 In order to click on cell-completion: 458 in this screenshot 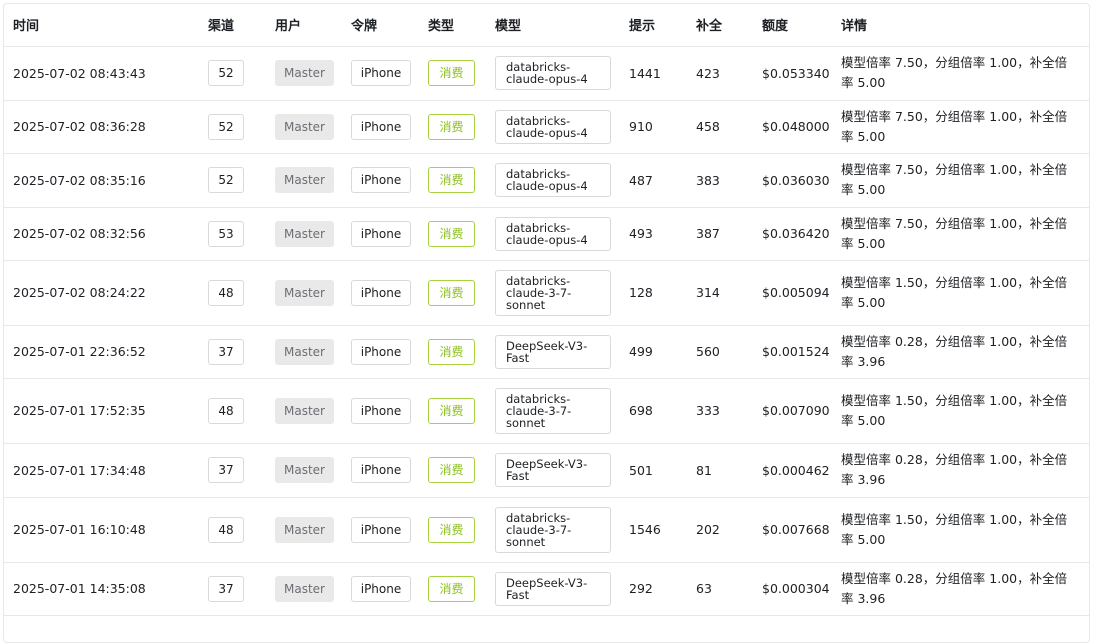, I will do `click(720, 127)`.